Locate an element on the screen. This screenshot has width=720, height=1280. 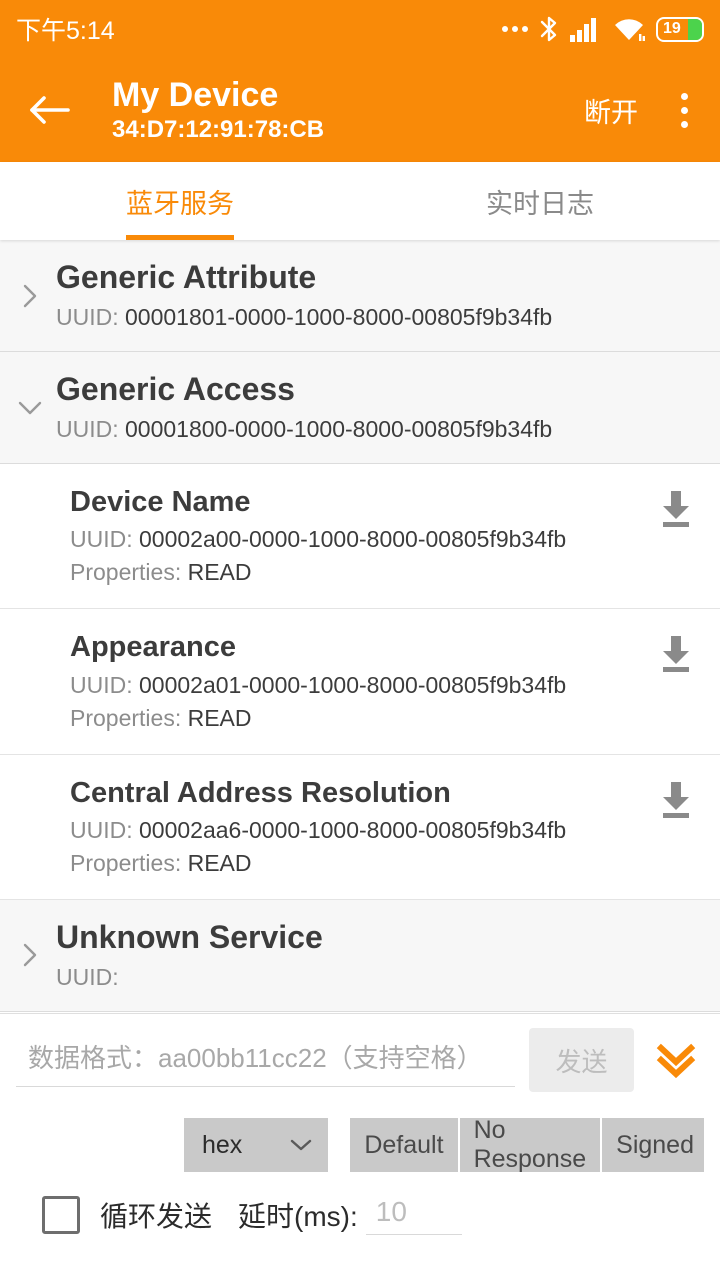
battery-icon: 19 is located at coordinates (680, 29).